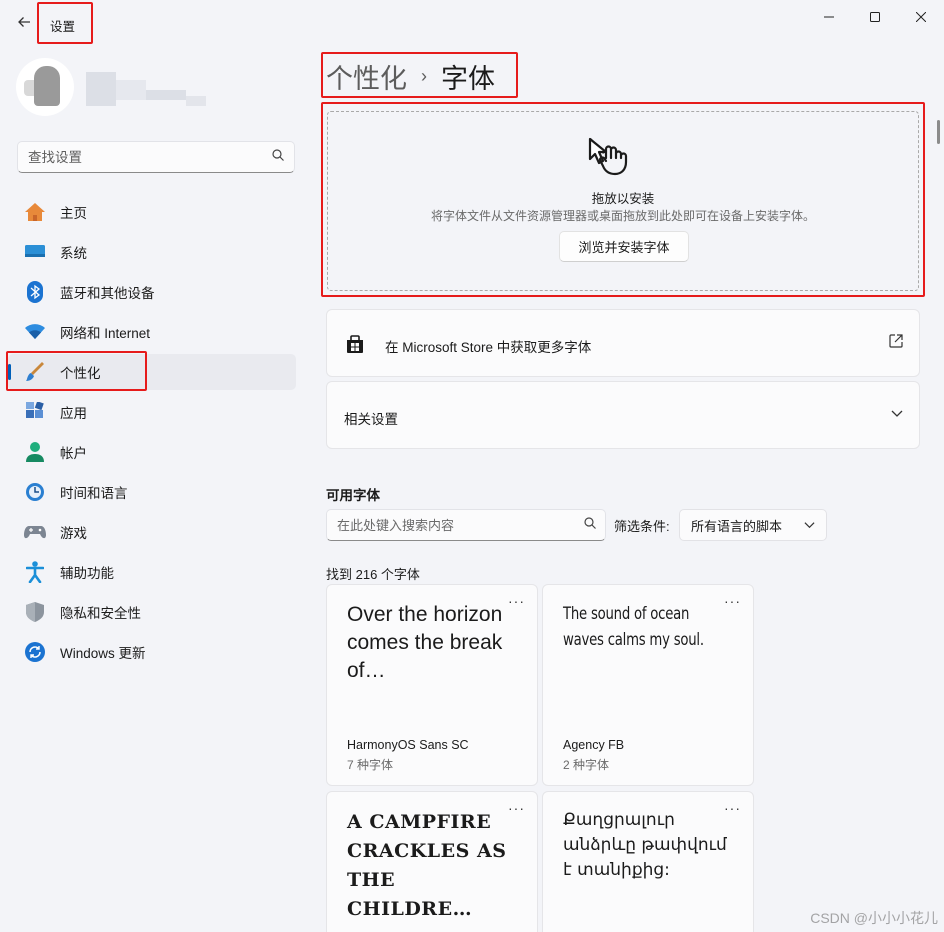  What do you see at coordinates (468, 79) in the screenshot?
I see `page-title: 字体` at bounding box center [468, 79].